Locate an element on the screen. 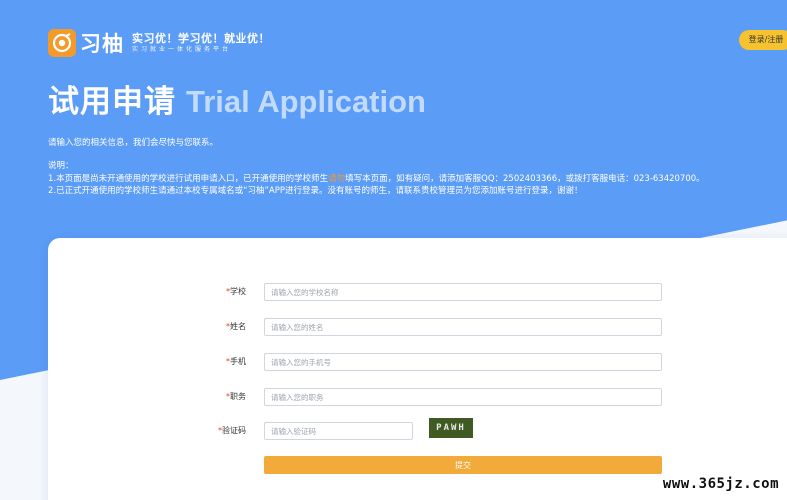 The height and width of the screenshot is (500, 787). logo-icon is located at coordinates (62, 43).